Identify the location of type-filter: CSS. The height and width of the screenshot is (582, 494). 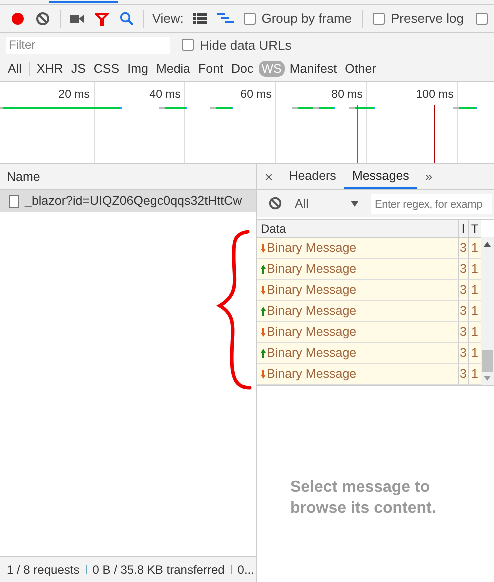
(106, 69).